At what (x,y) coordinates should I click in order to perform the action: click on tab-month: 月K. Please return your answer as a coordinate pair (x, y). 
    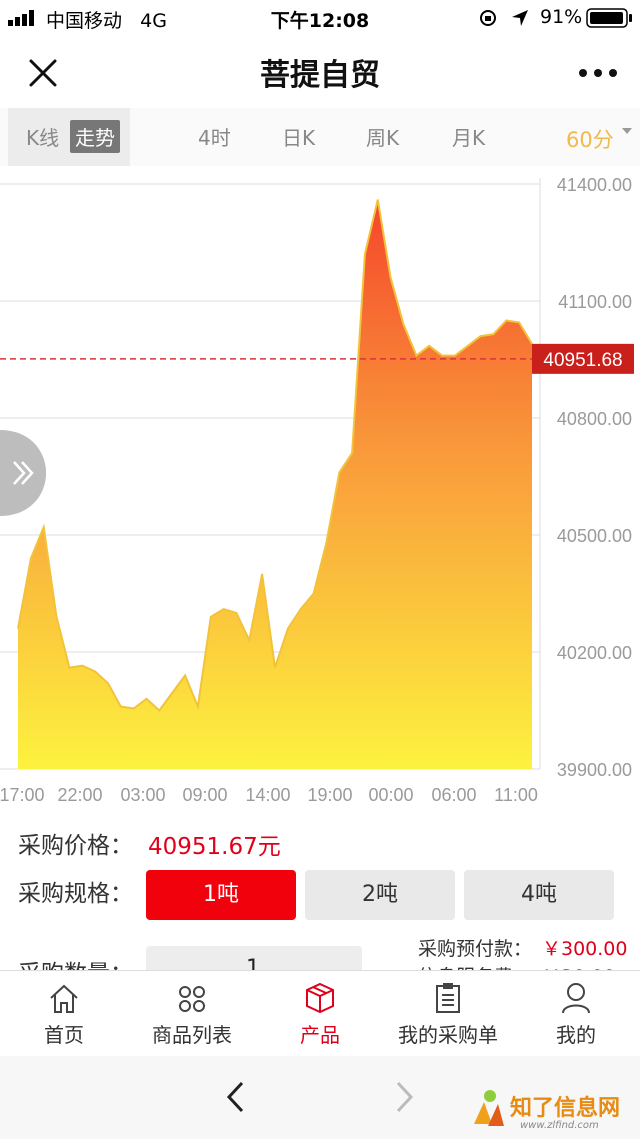
    Looking at the image, I should click on (468, 136).